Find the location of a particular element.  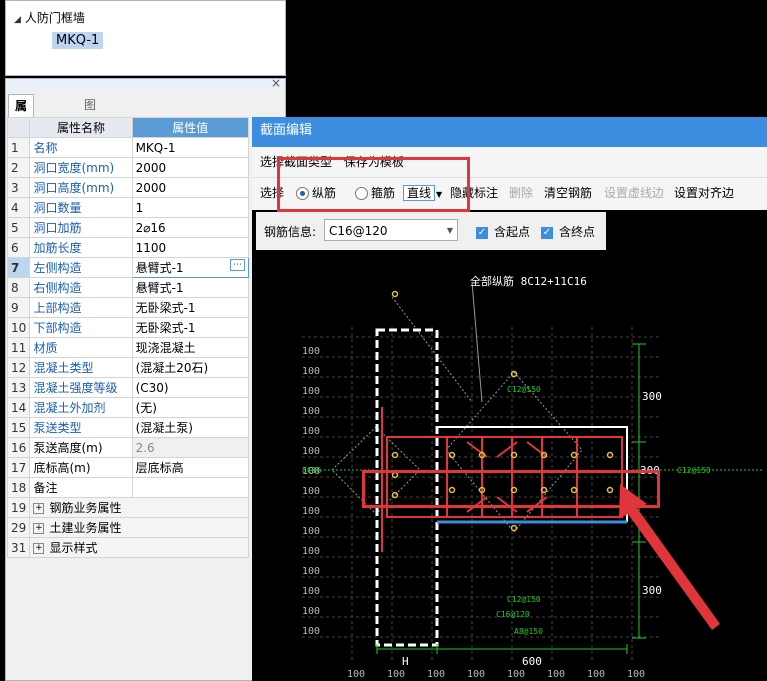

table-row: 5 洞口加筋 2⌀16 is located at coordinates (128, 227).